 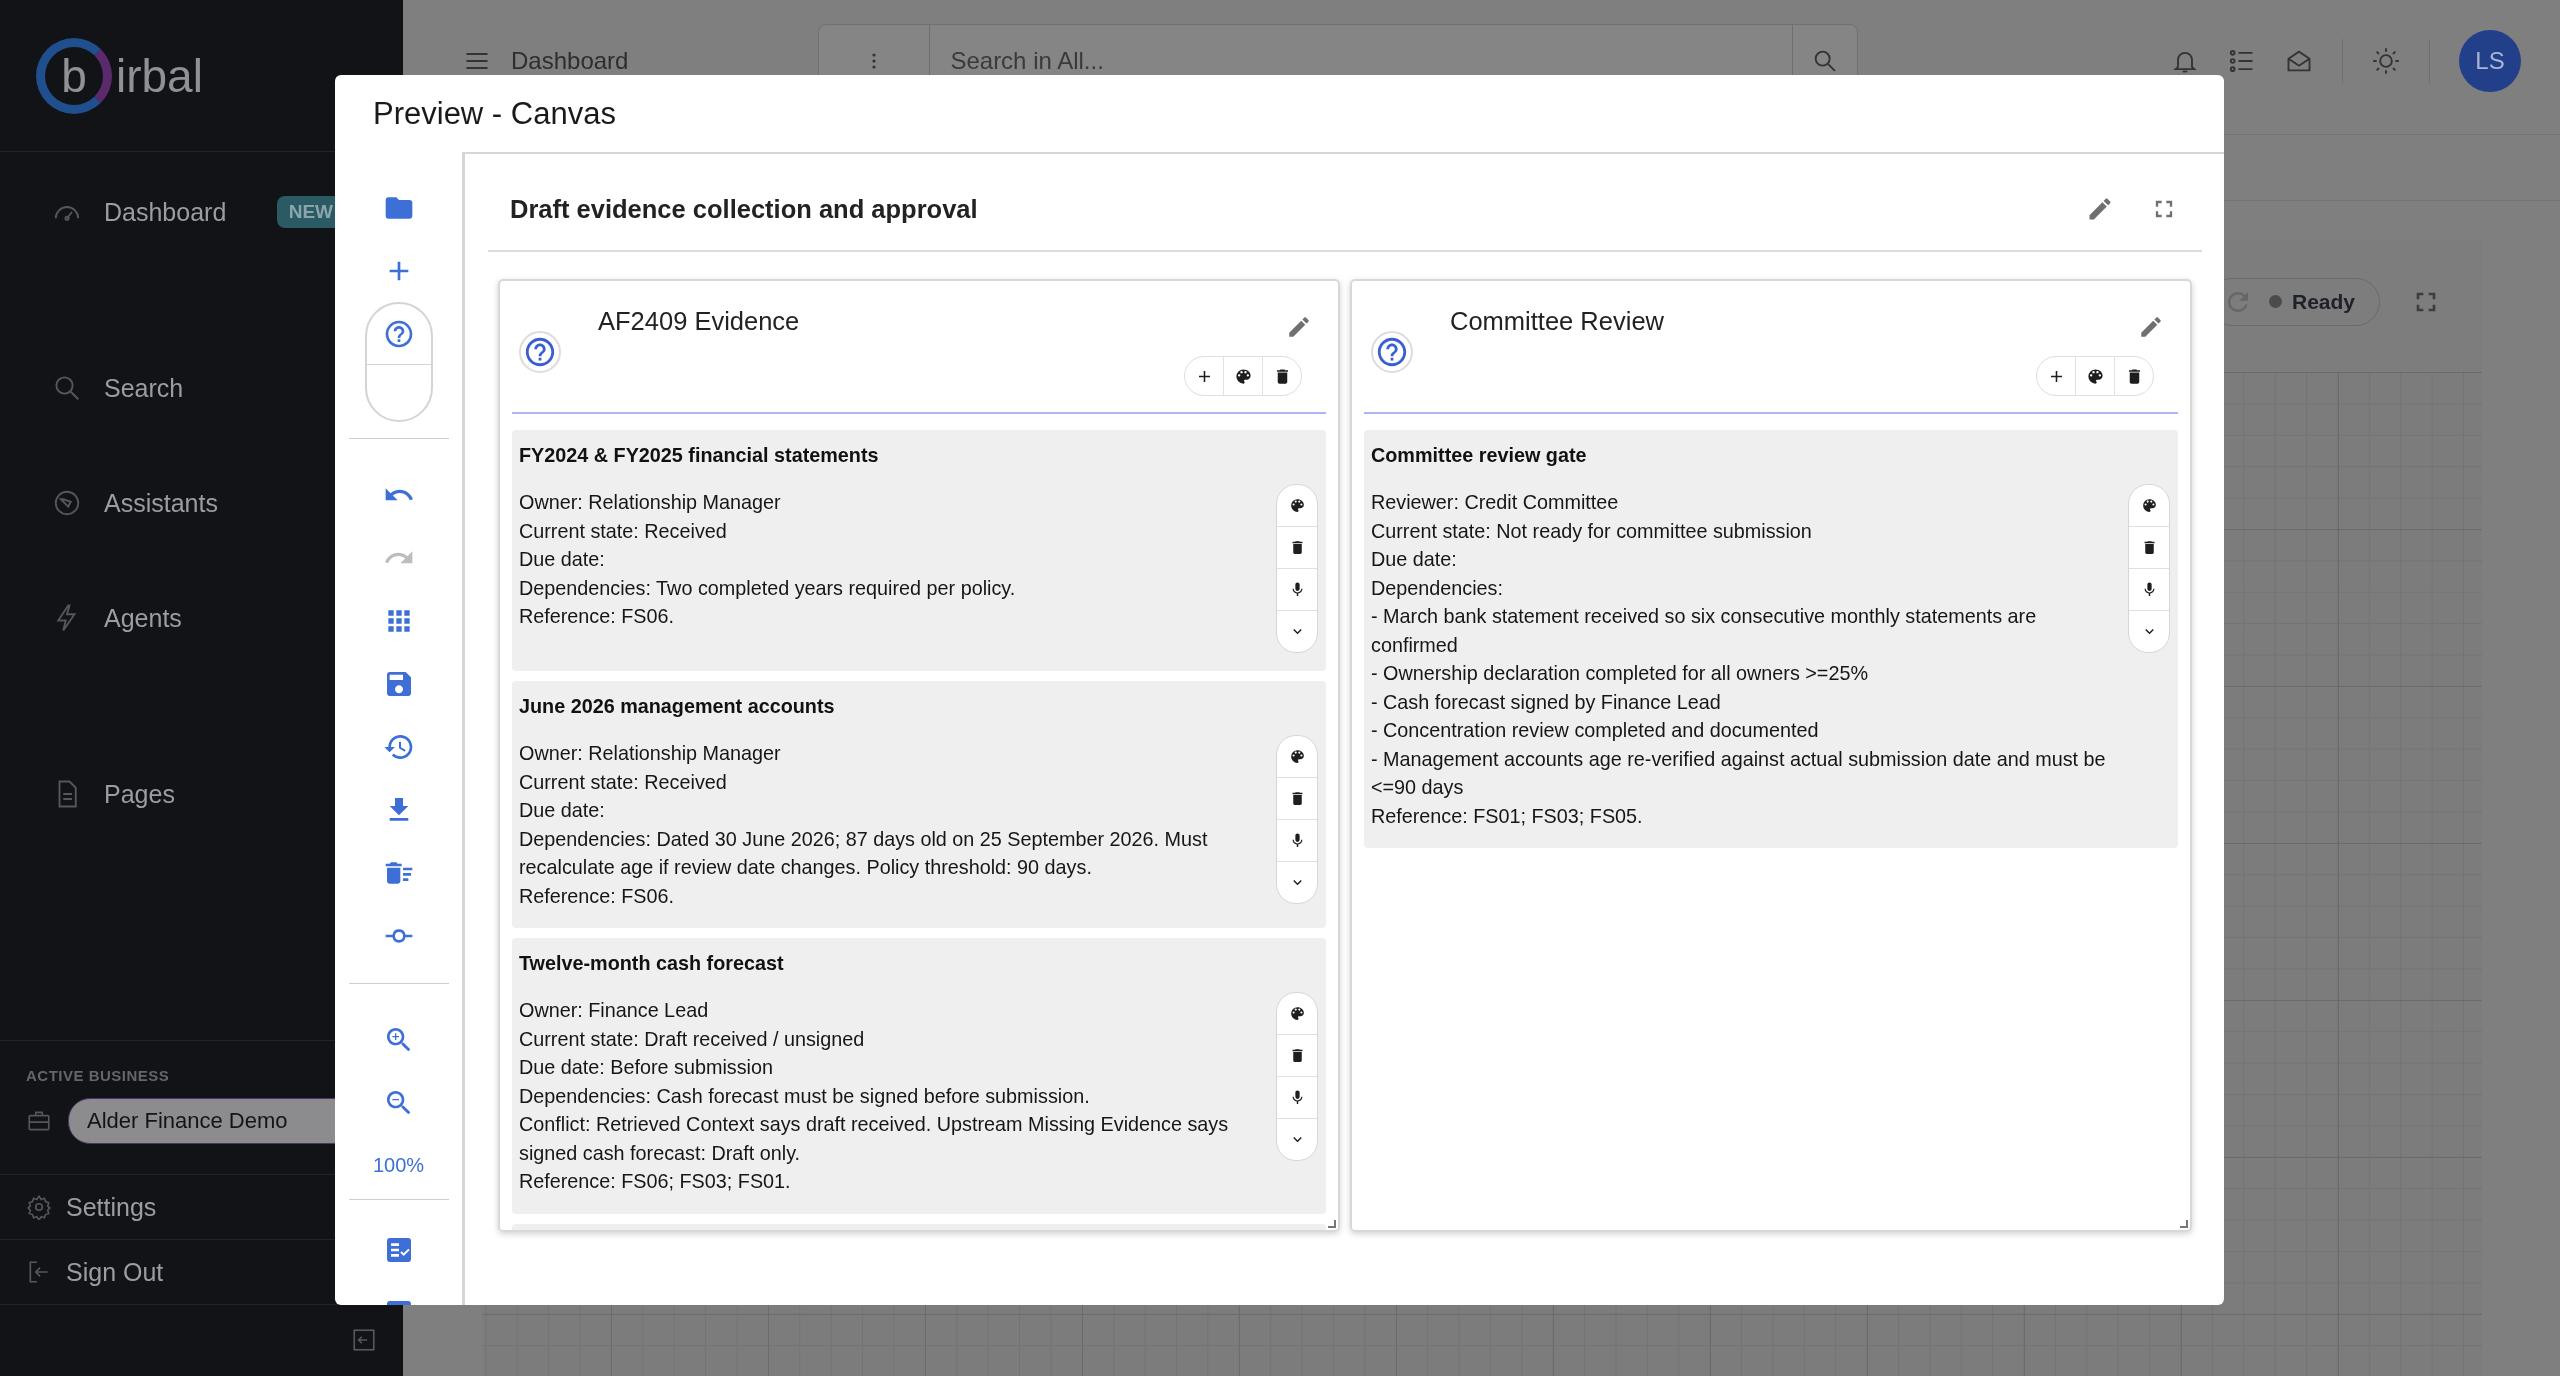 What do you see at coordinates (2242, 61) in the screenshot?
I see `list-icon` at bounding box center [2242, 61].